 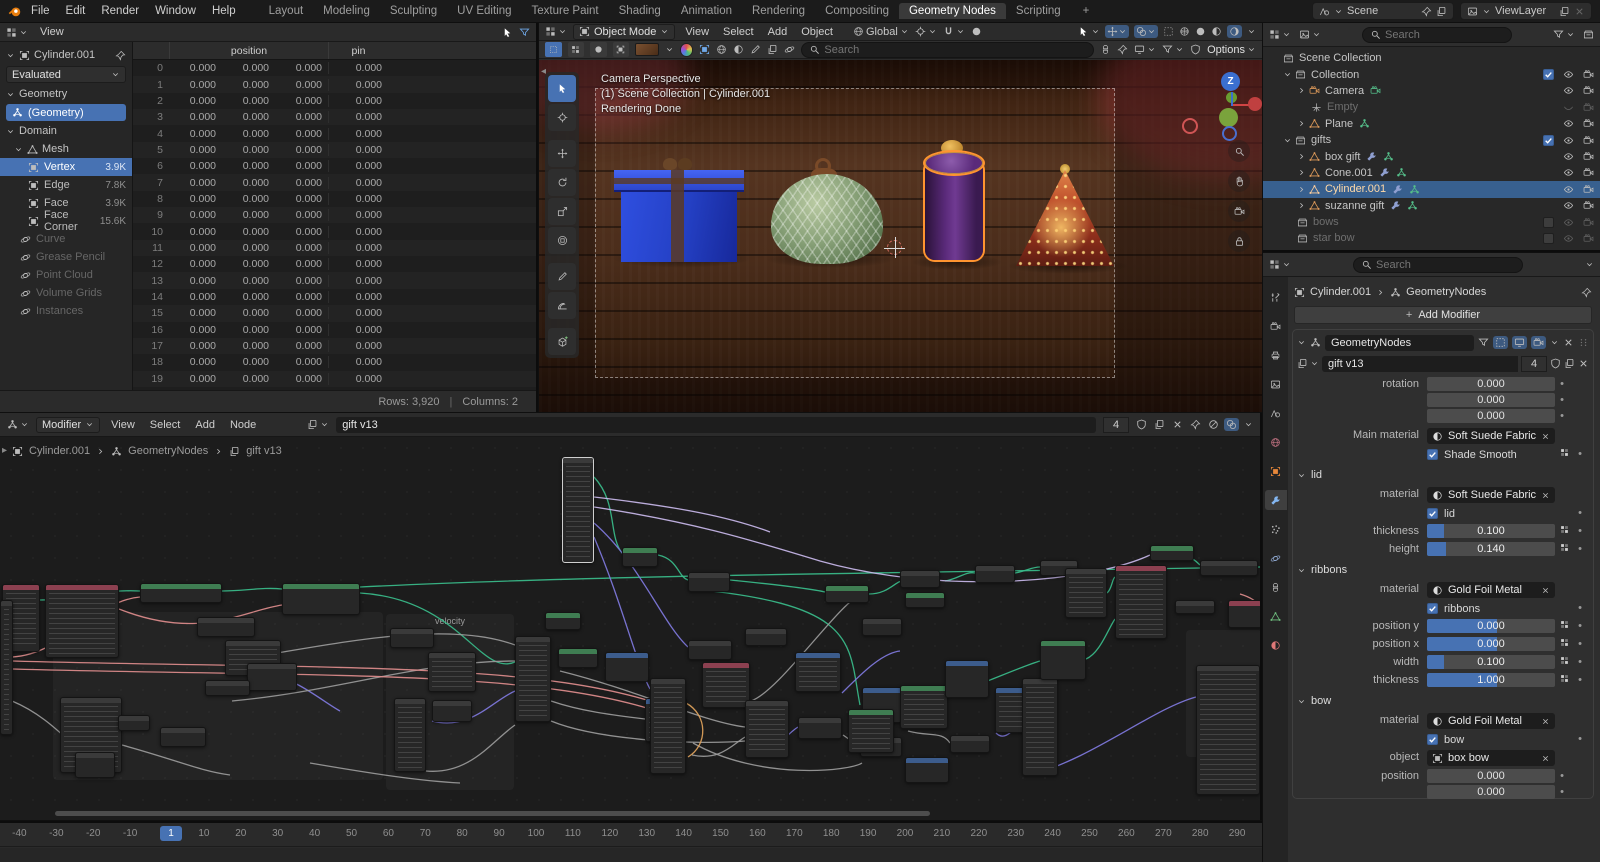 What do you see at coordinates (881, 32) in the screenshot?
I see `transform-orientation-dropdown: Global` at bounding box center [881, 32].